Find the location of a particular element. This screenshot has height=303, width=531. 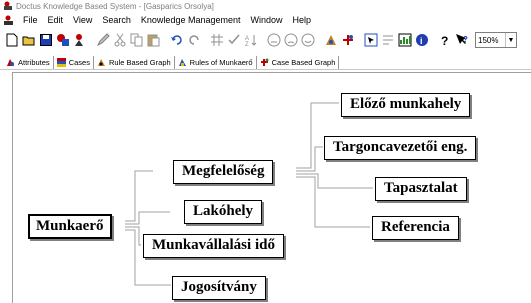

menu-knowledge-management: Knowledge Management is located at coordinates (191, 20).